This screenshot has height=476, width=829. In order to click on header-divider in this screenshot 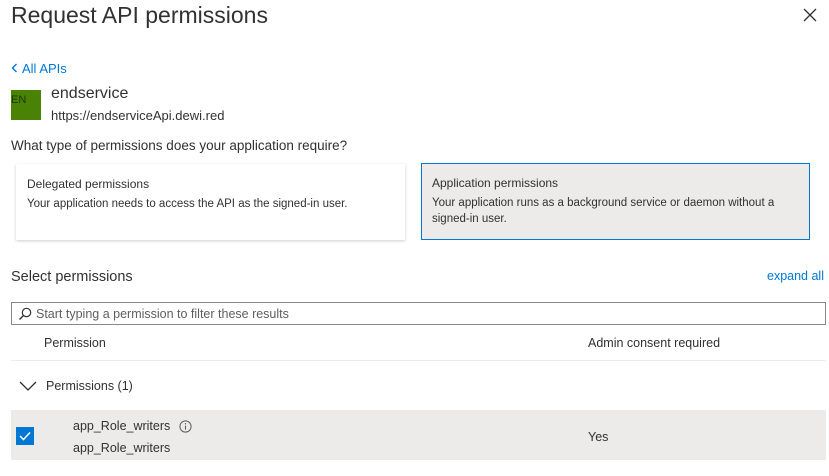, I will do `click(418, 360)`.